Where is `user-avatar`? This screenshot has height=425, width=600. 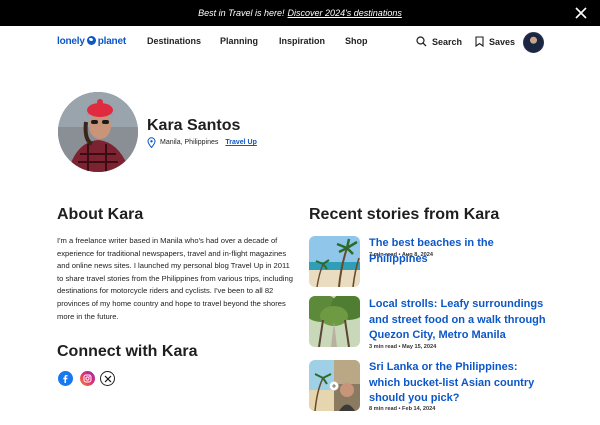
user-avatar is located at coordinates (533, 42).